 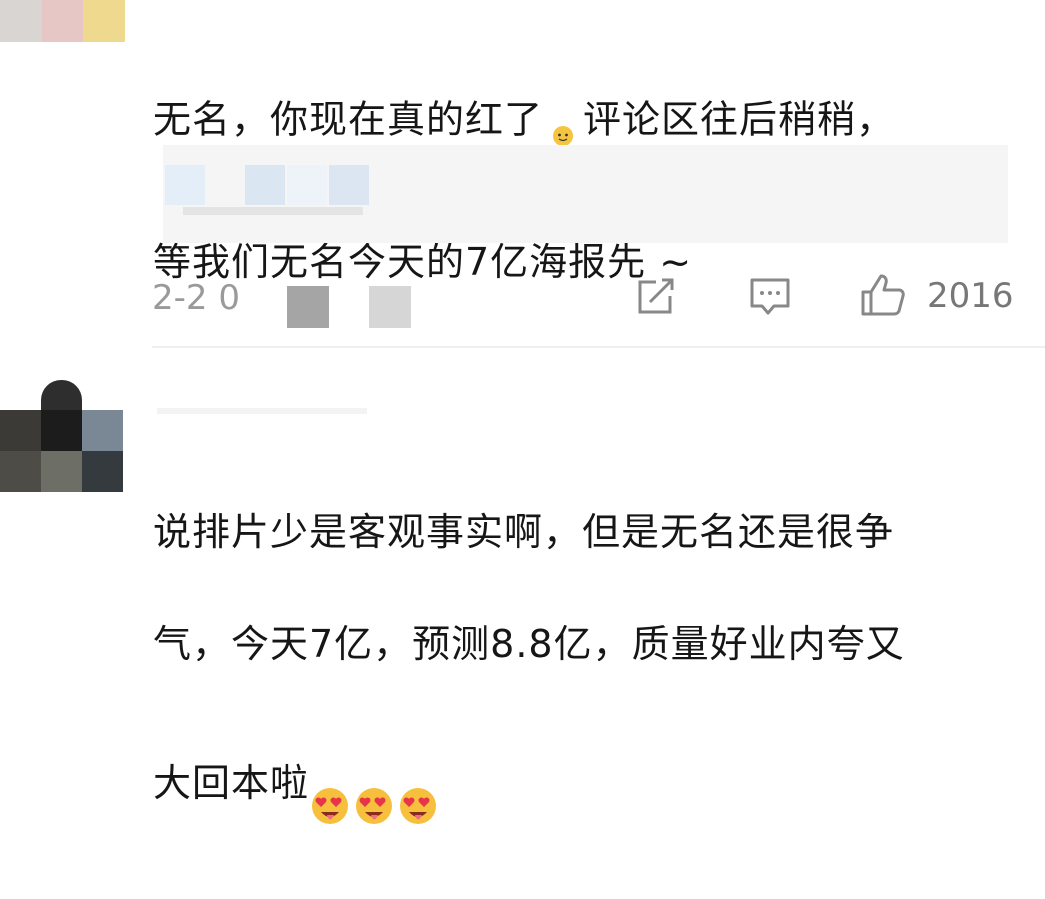 What do you see at coordinates (592, 301) in the screenshot?
I see `comment-meta-row: 2-2 0 2016` at bounding box center [592, 301].